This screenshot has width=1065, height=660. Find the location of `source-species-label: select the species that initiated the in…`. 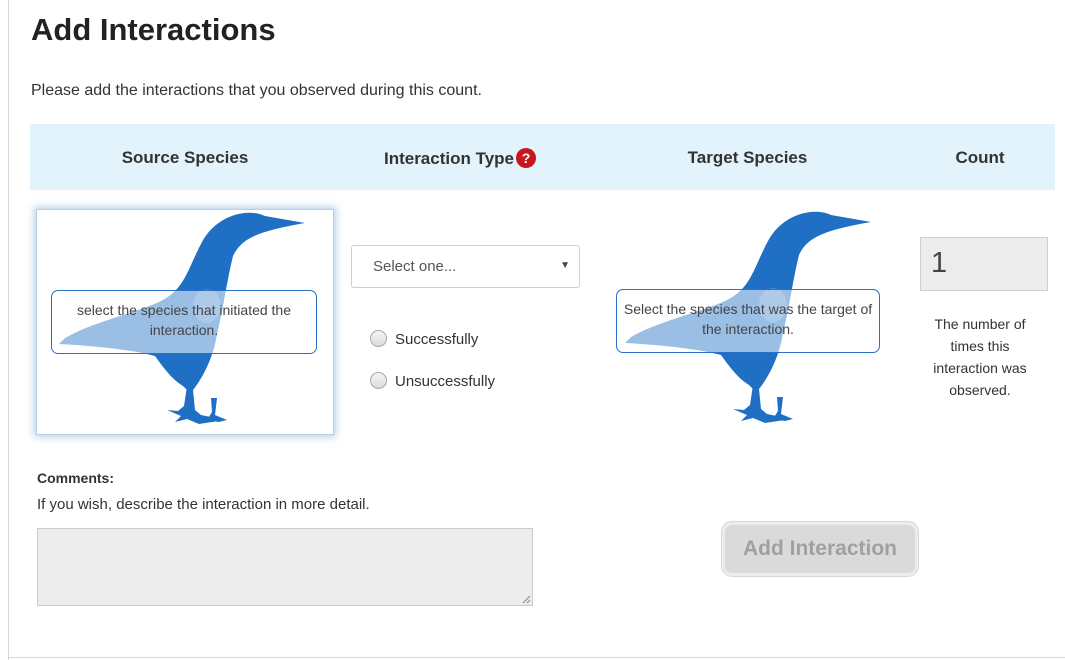

source-species-label: select the species that initiated the in… is located at coordinates (184, 322).